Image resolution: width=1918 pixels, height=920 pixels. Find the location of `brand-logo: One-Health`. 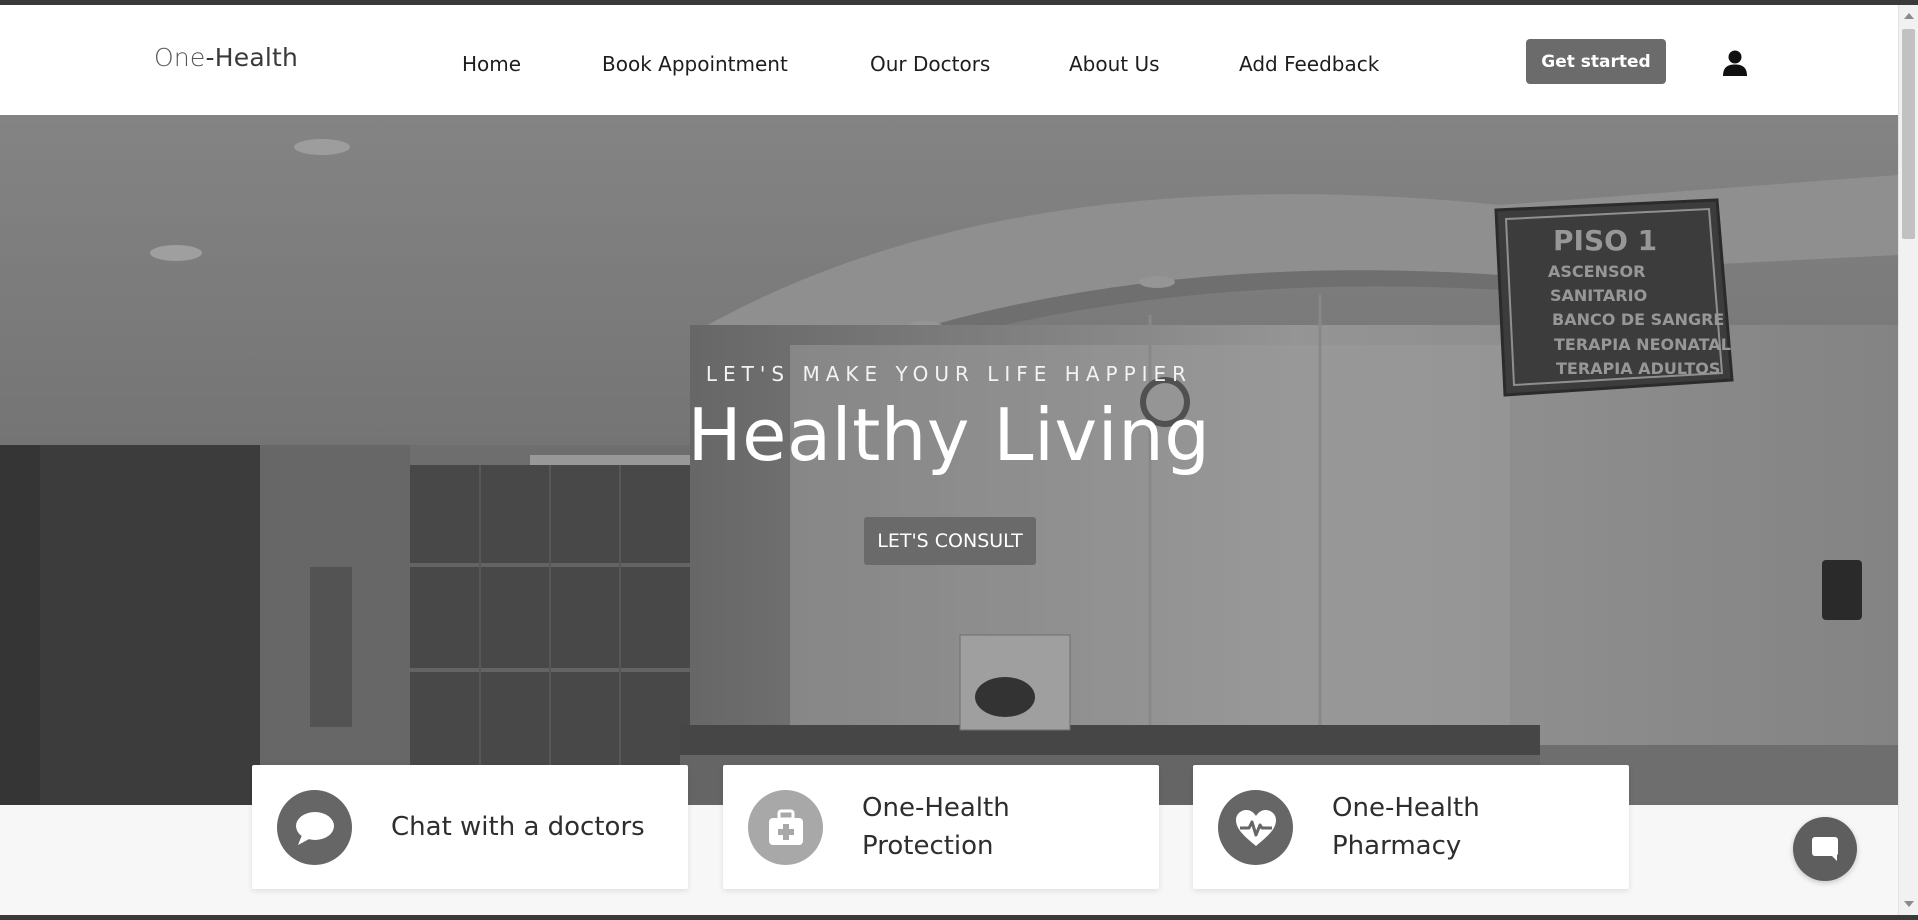

brand-logo: One-Health is located at coordinates (226, 57).